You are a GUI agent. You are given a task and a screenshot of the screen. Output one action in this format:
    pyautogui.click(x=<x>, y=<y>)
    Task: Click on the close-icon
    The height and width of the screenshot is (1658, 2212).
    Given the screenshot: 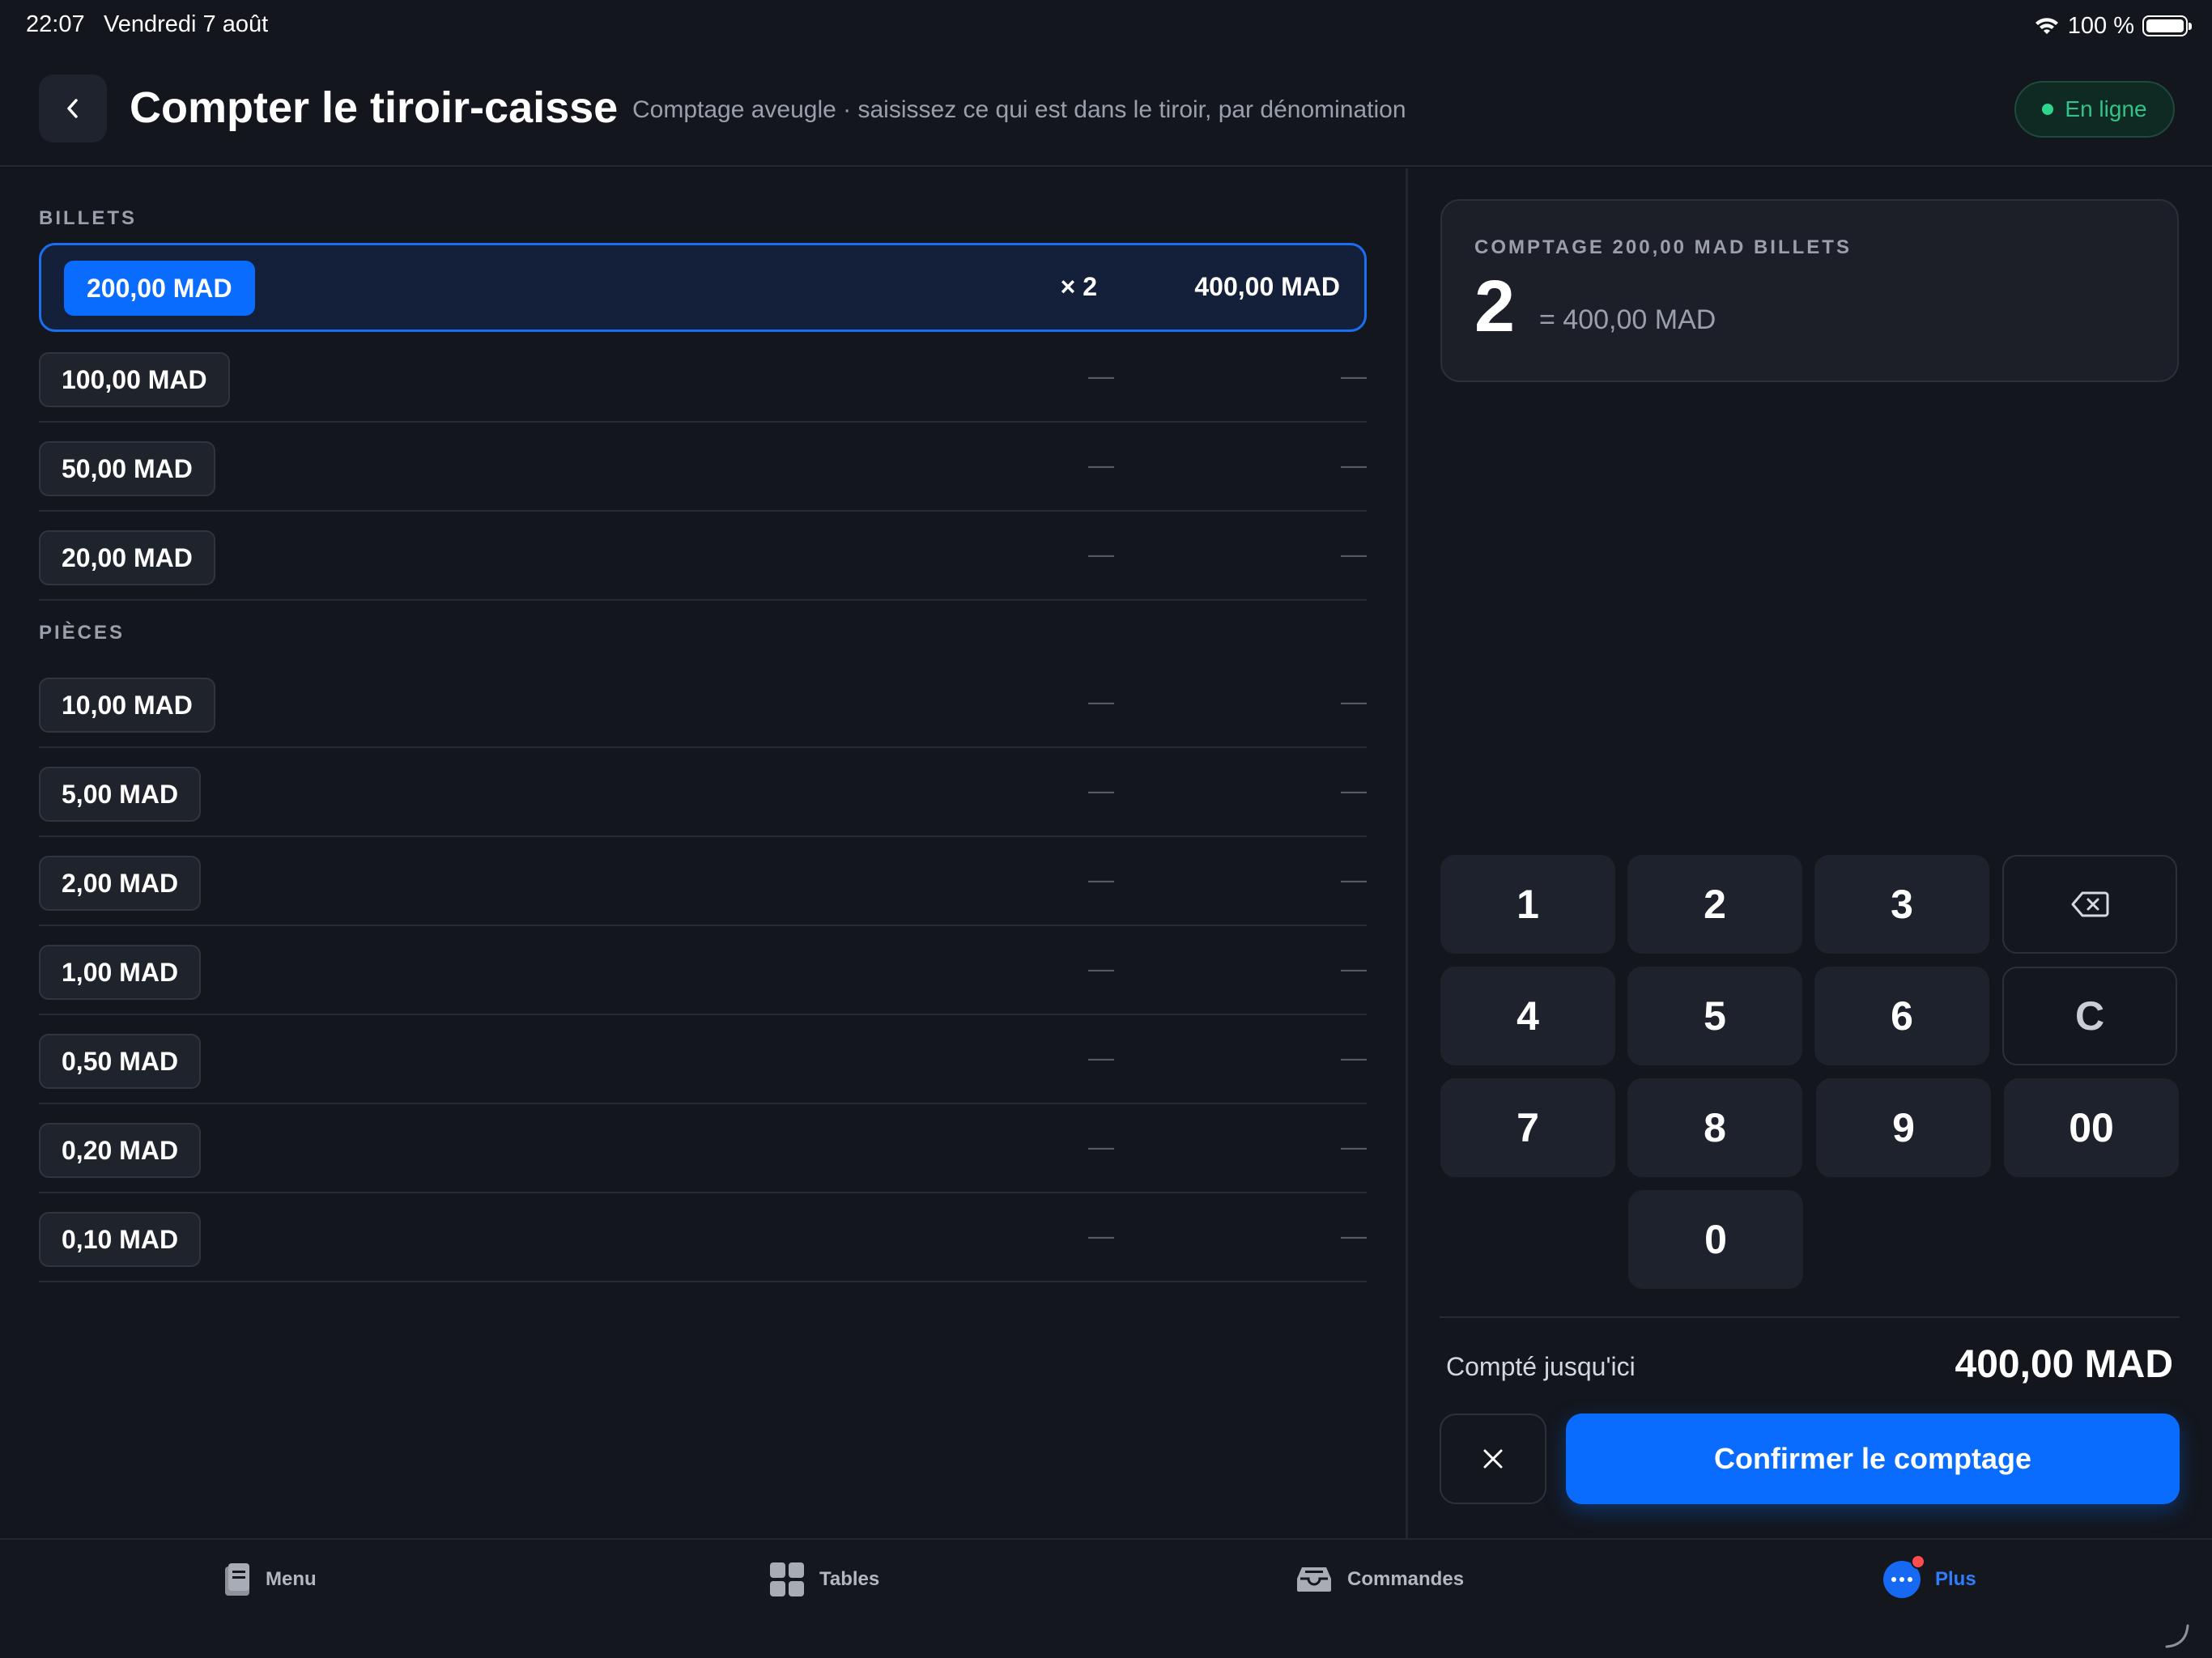 What is the action you would take?
    pyautogui.click(x=1493, y=1459)
    